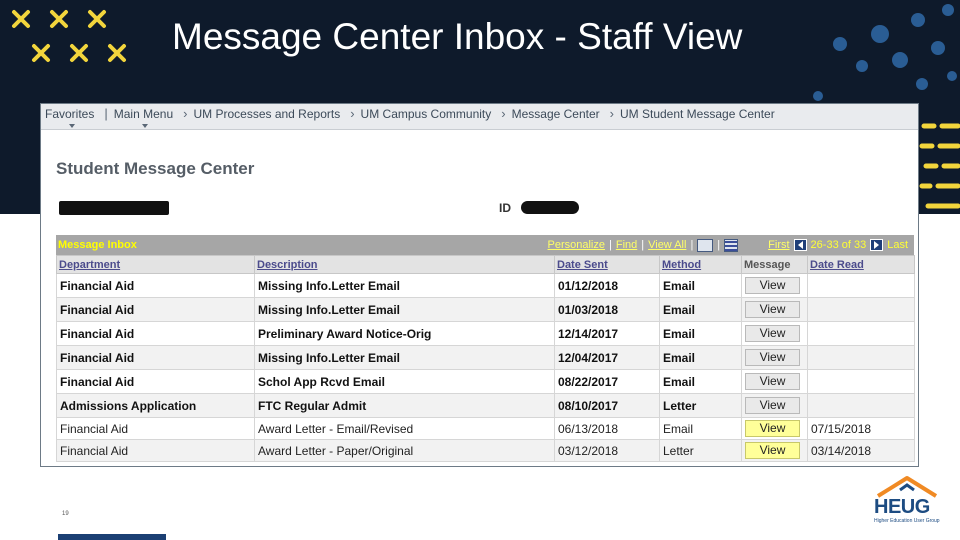 The image size is (960, 540). I want to click on cell-date-sent: 03/12/2018, so click(607, 450).